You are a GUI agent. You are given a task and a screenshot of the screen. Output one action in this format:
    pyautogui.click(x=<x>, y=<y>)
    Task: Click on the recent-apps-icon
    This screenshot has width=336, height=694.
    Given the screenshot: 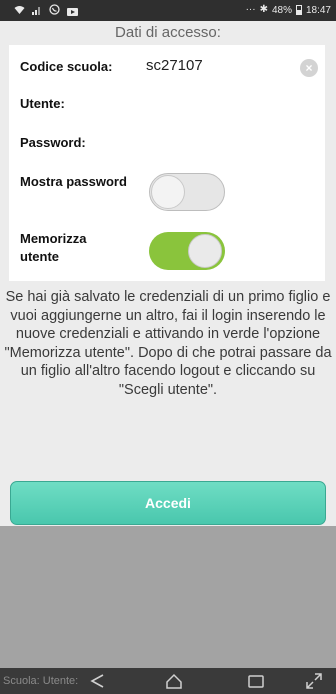 What is the action you would take?
    pyautogui.click(x=256, y=681)
    